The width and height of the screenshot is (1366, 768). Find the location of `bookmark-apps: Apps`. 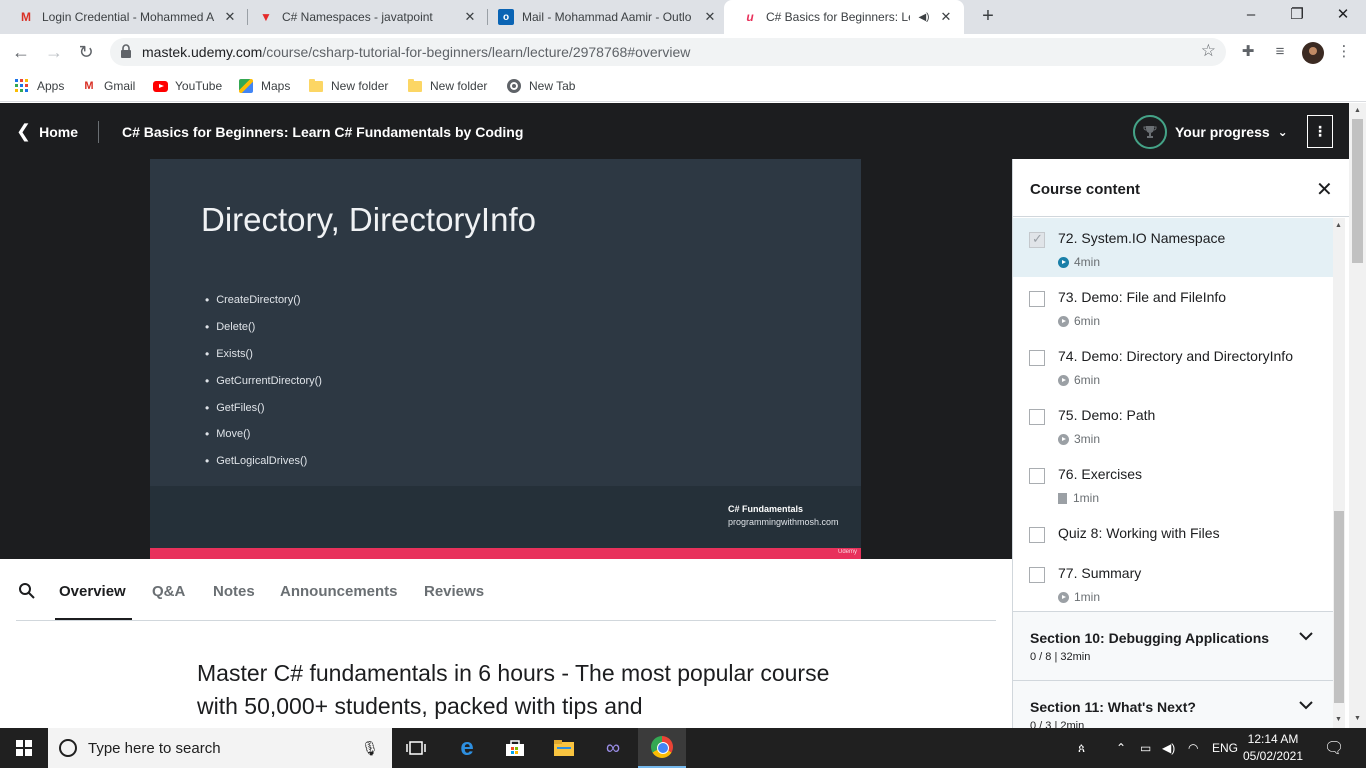

bookmark-apps: Apps is located at coordinates (39, 86).